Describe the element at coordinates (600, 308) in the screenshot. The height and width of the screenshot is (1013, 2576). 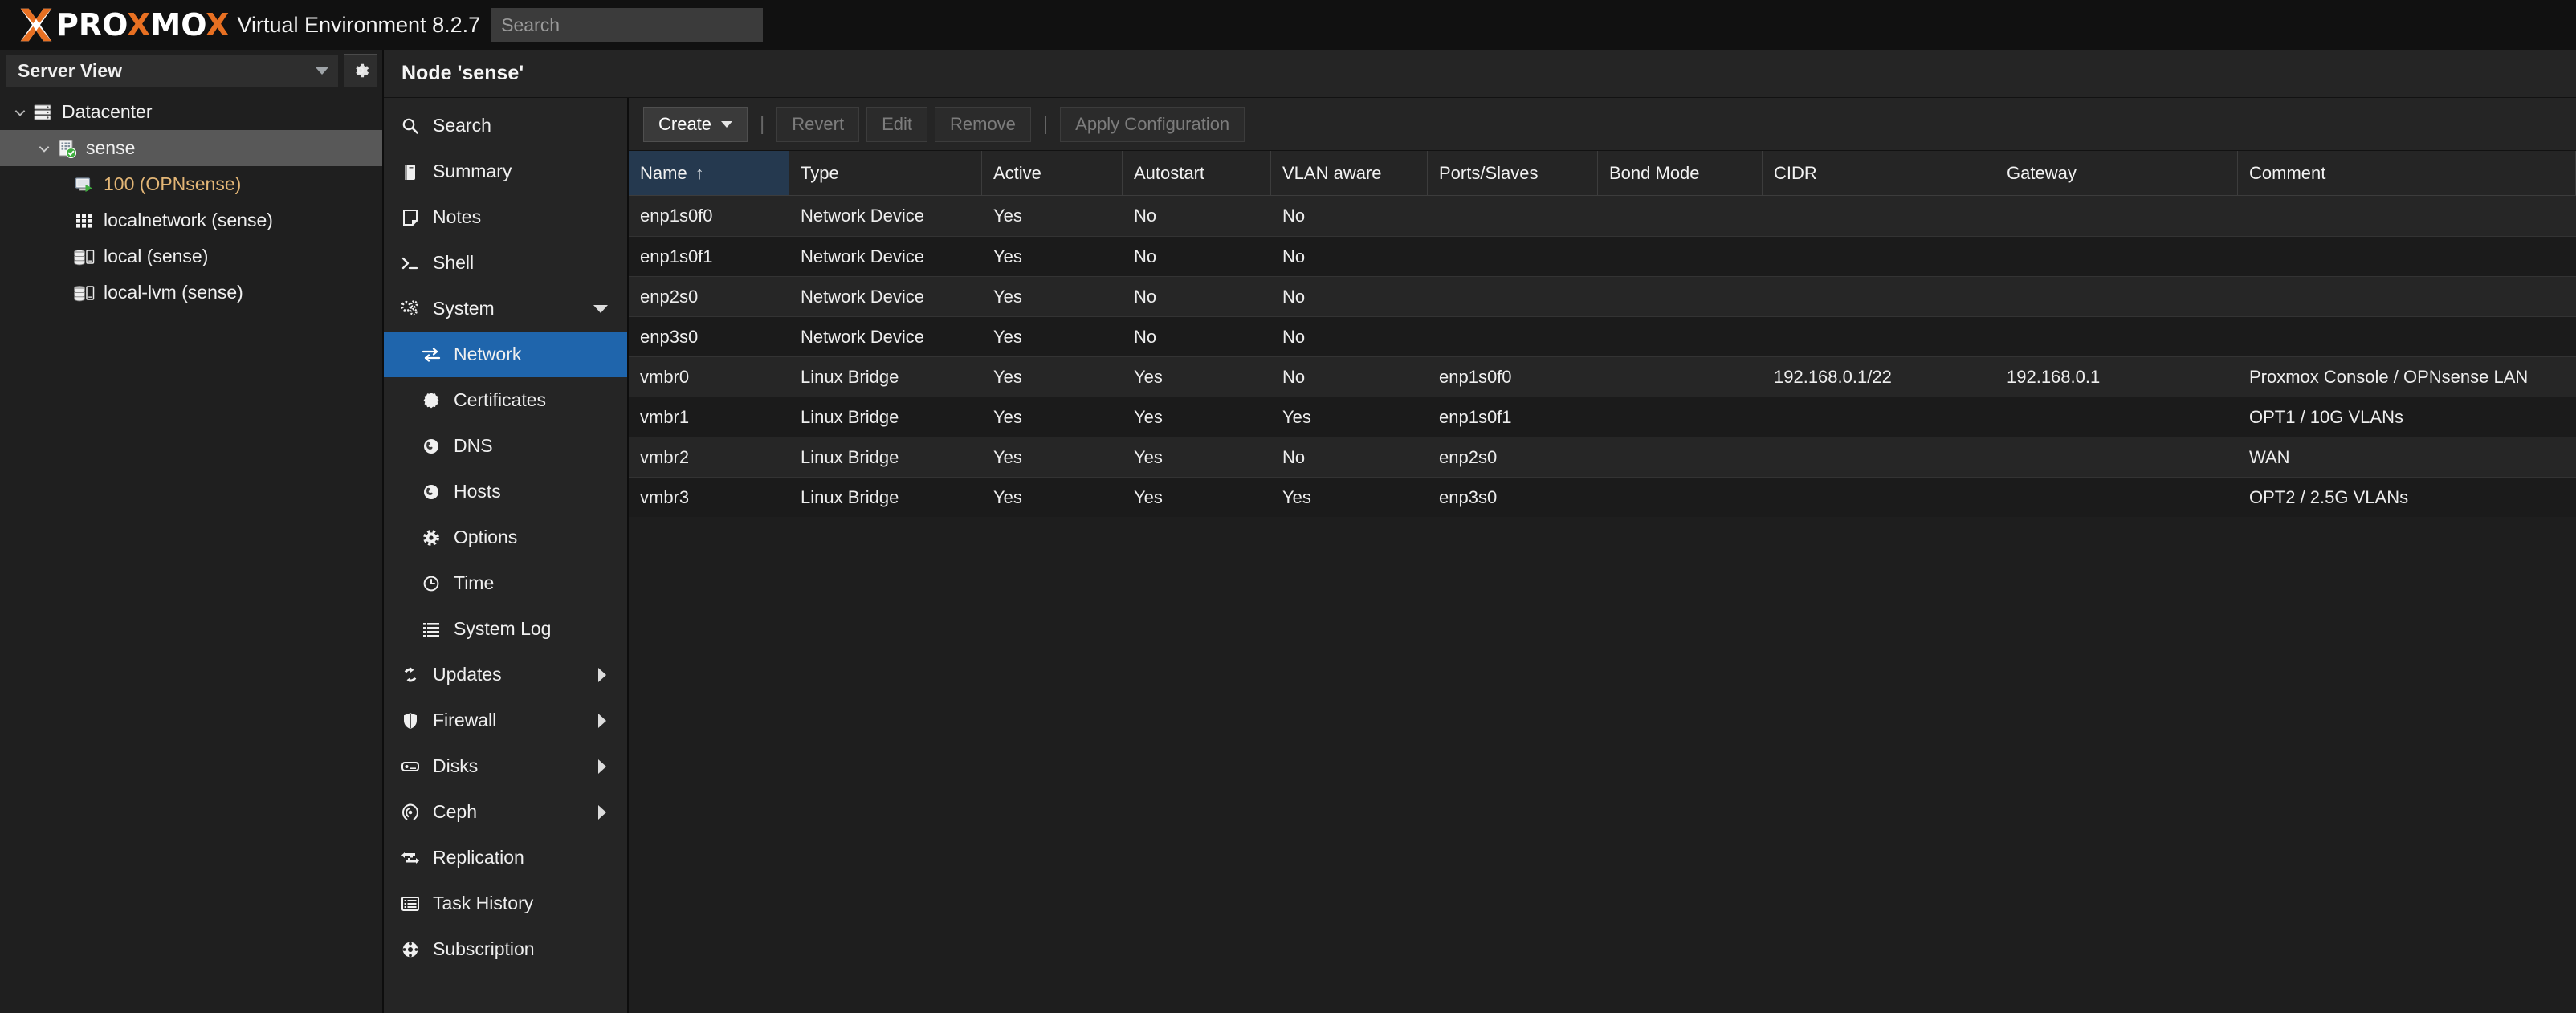
I see `chevron-down-icon` at that location.